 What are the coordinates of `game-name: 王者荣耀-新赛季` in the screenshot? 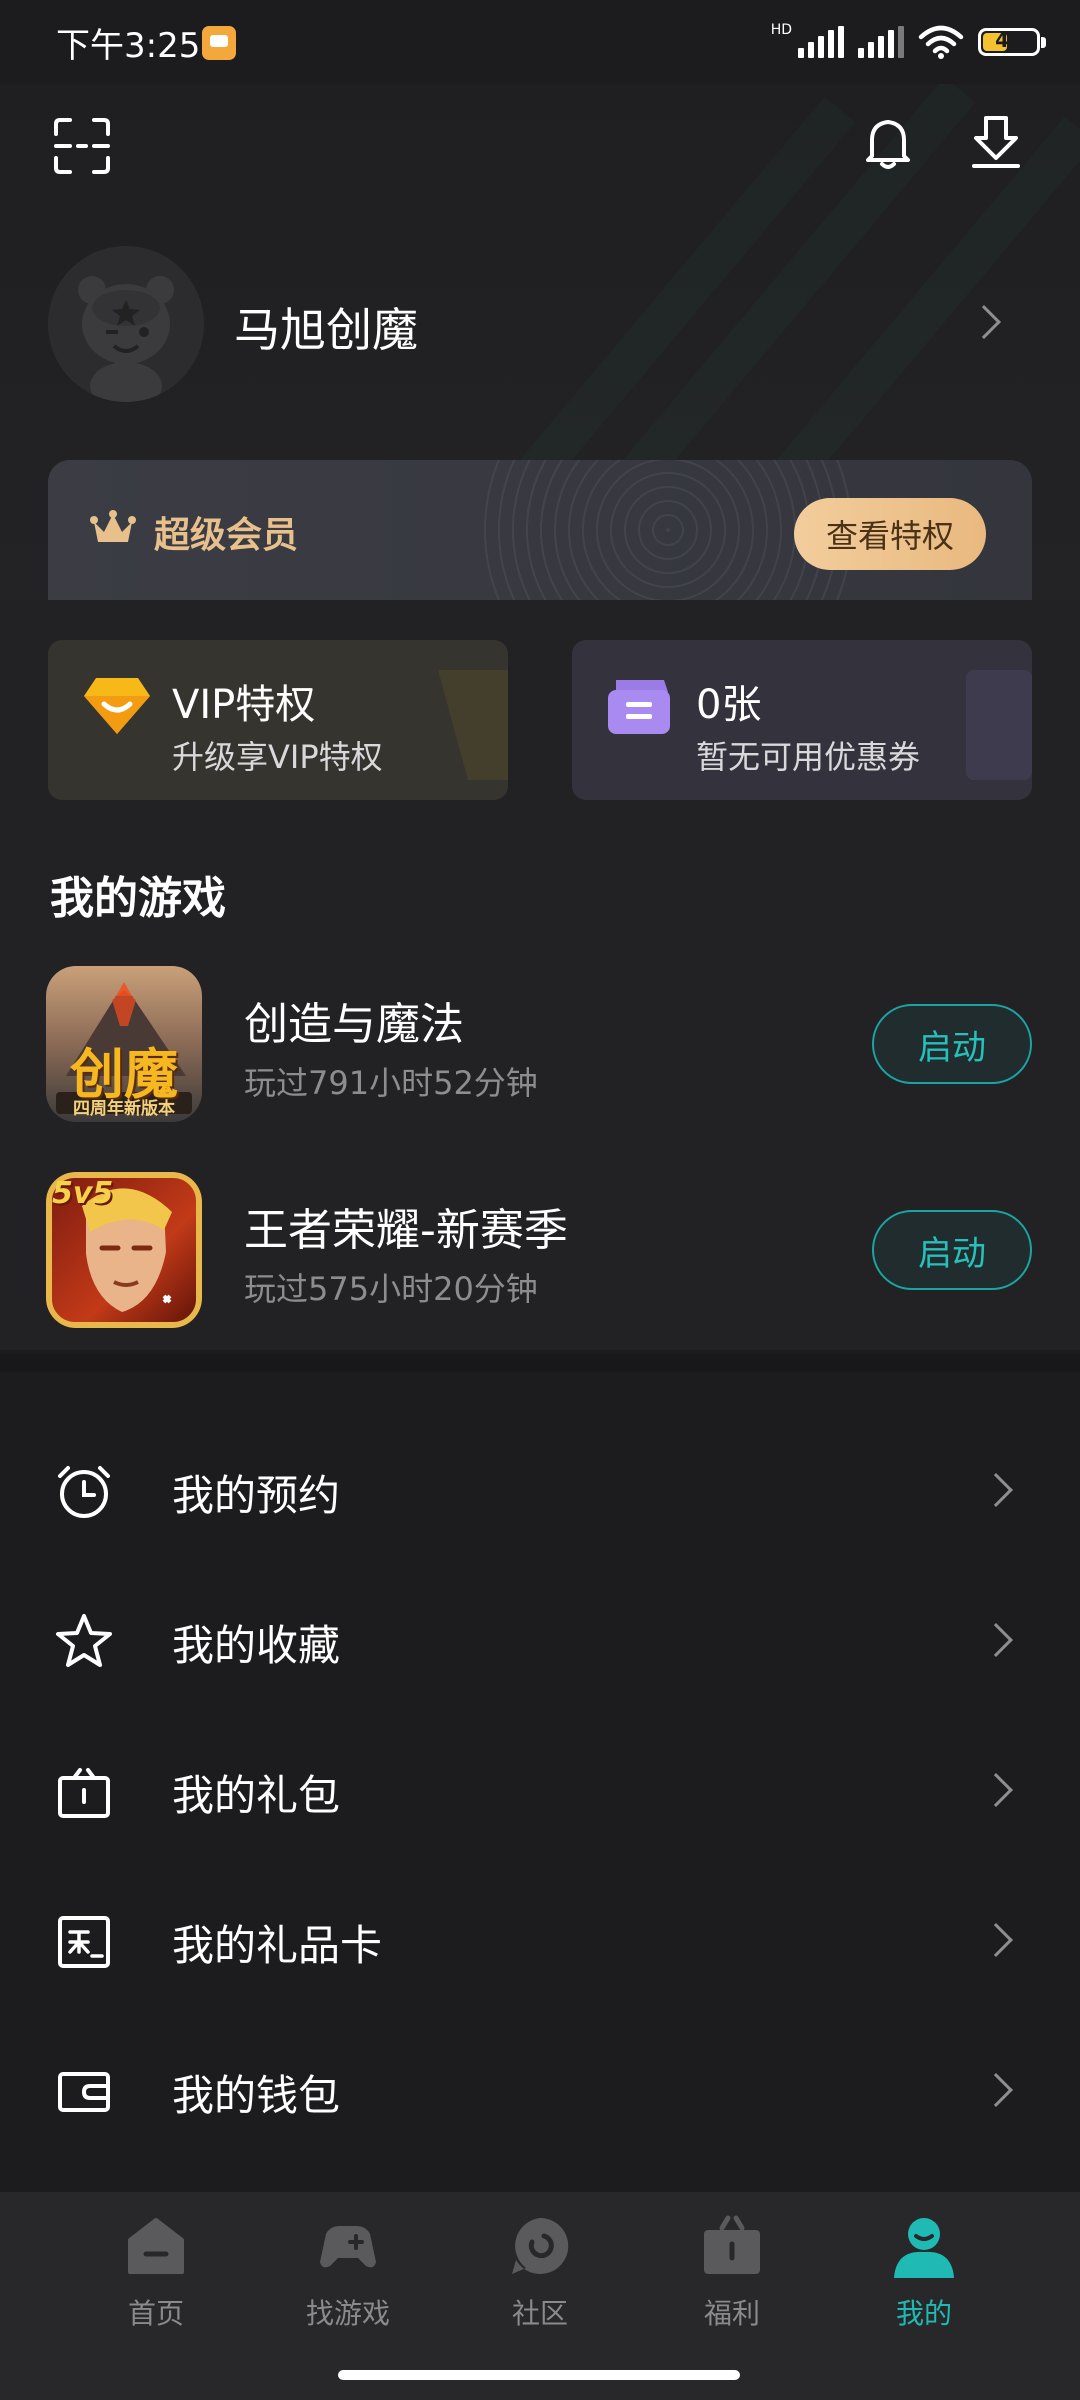 It's located at (406, 1226).